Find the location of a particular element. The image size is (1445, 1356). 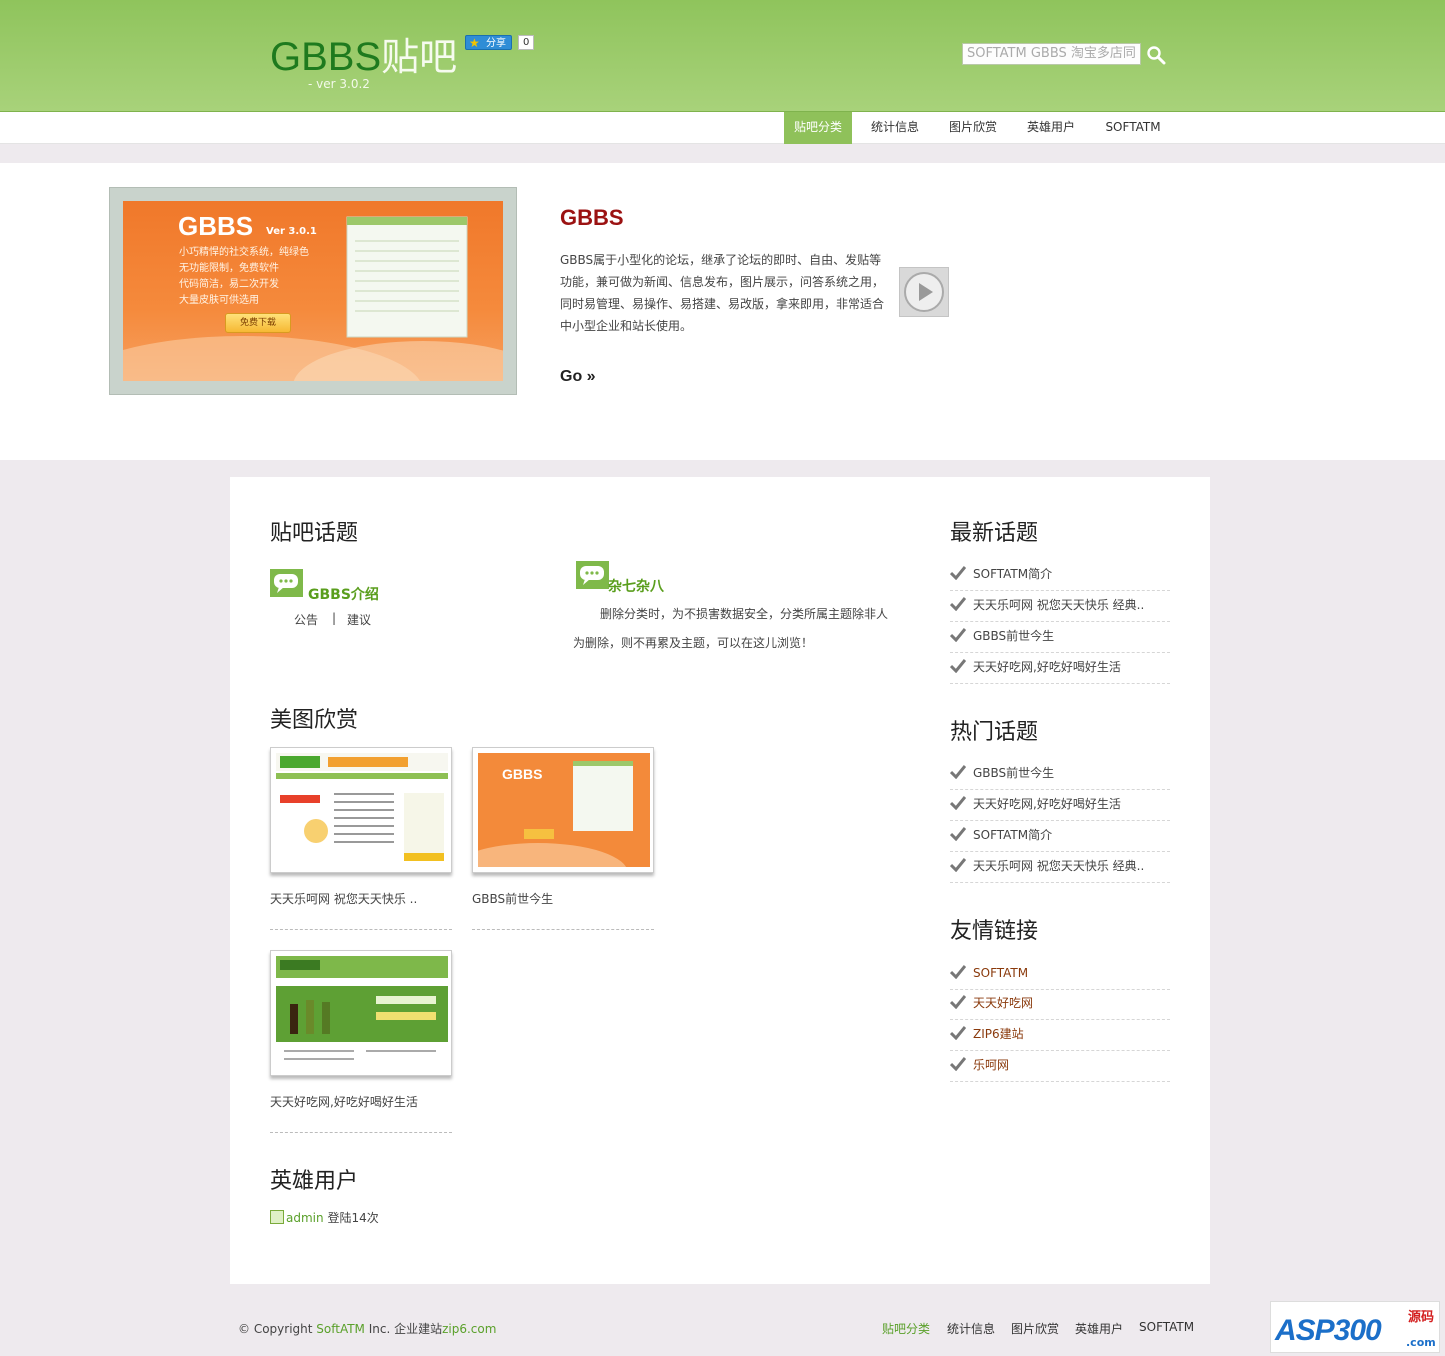

search-input: SOFTATM GBBS 淘宝多店同 is located at coordinates (1051, 54).